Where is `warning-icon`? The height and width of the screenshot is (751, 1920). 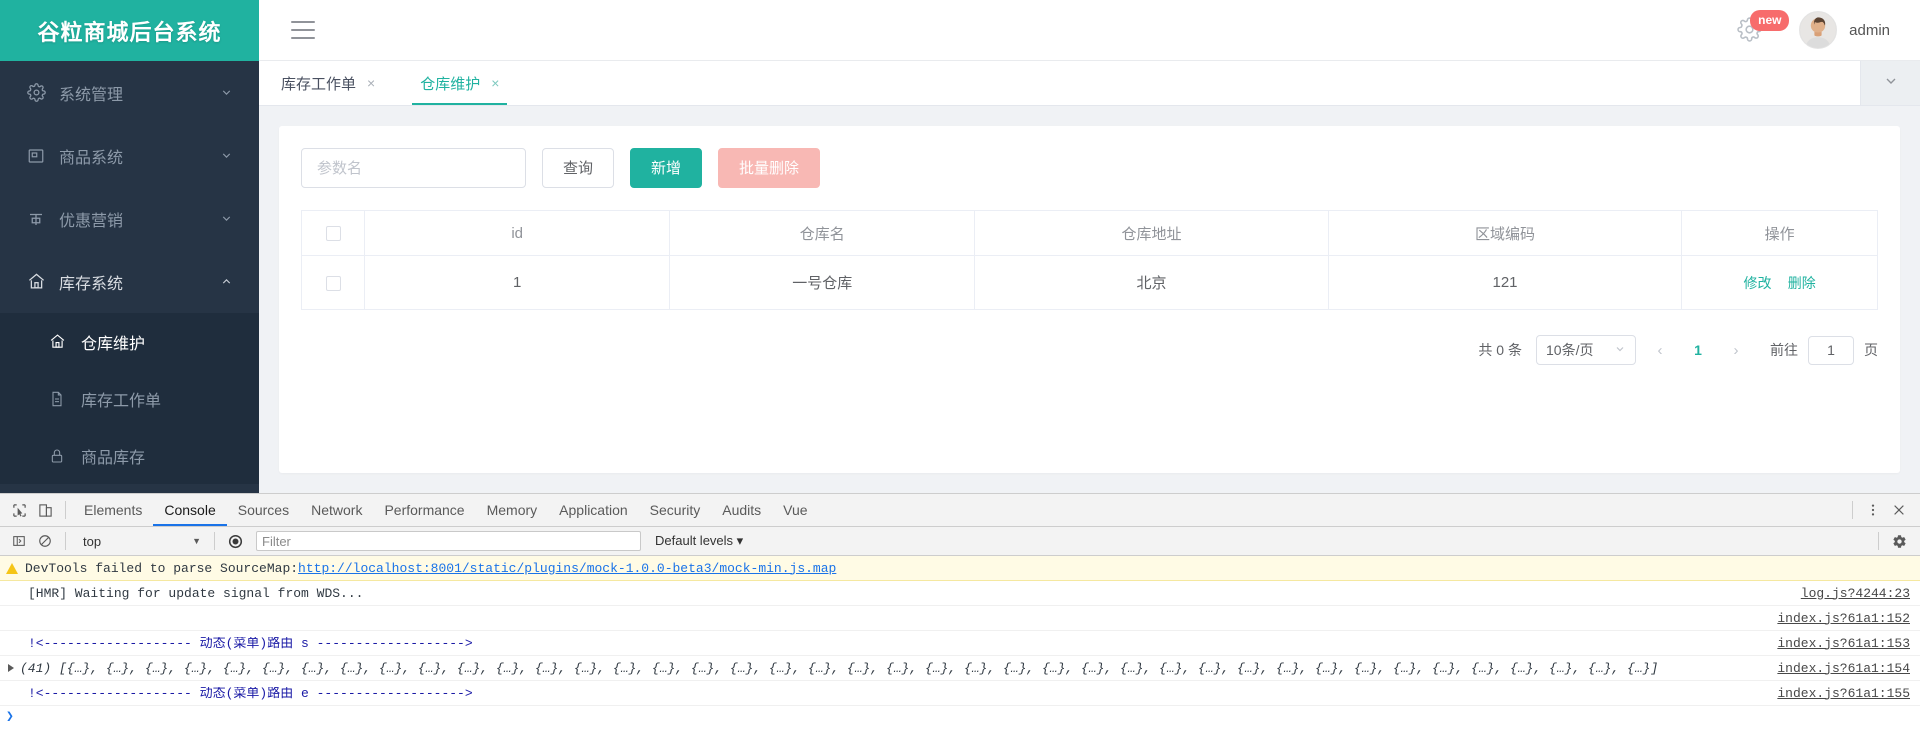 warning-icon is located at coordinates (12, 568).